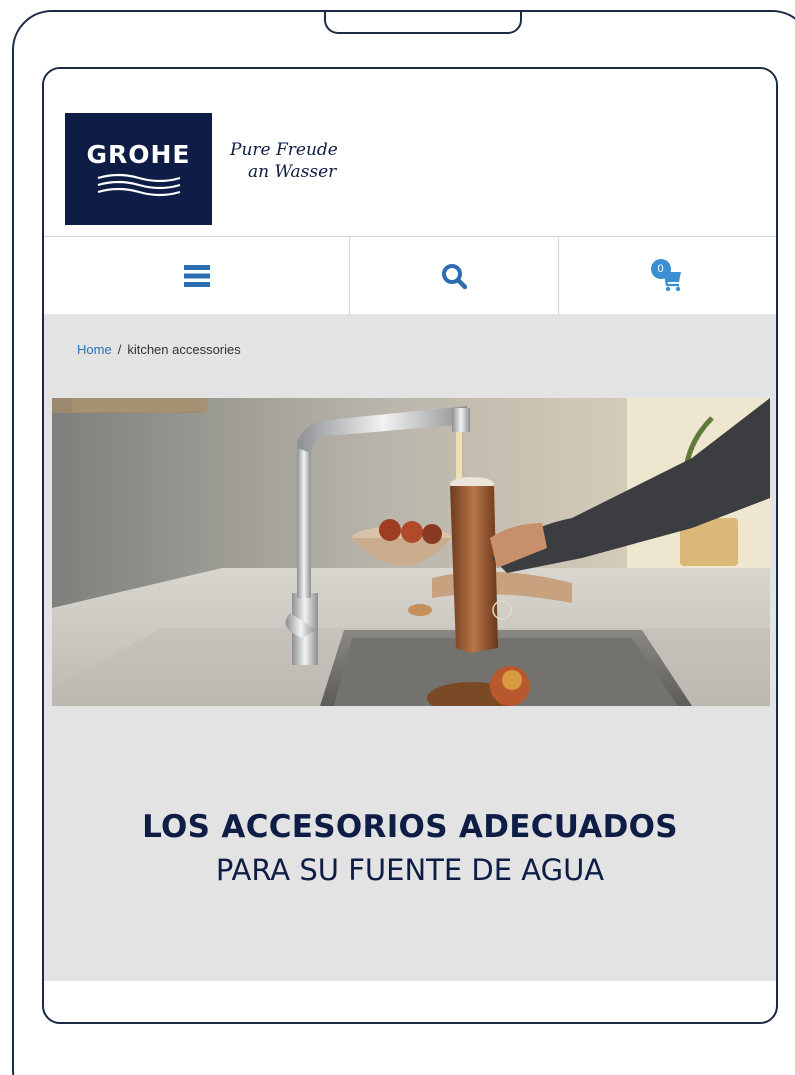 This screenshot has height=1075, width=795. What do you see at coordinates (284, 161) in the screenshot?
I see `brand-tagline: Pure Freude an Wasser` at bounding box center [284, 161].